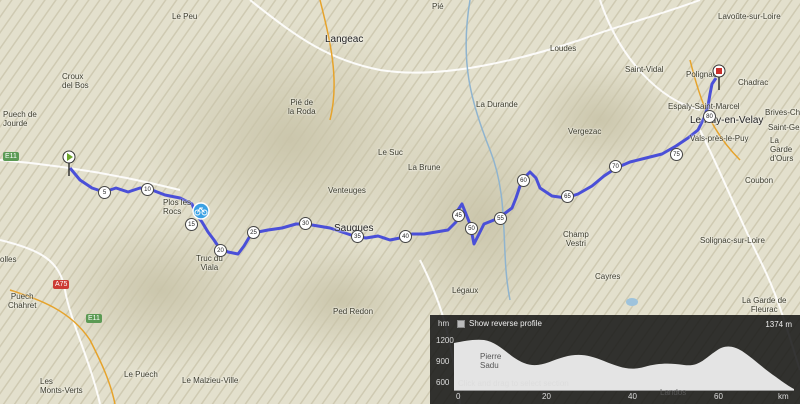 This screenshot has height=404, width=800. I want to click on place-label: Cayres, so click(608, 276).